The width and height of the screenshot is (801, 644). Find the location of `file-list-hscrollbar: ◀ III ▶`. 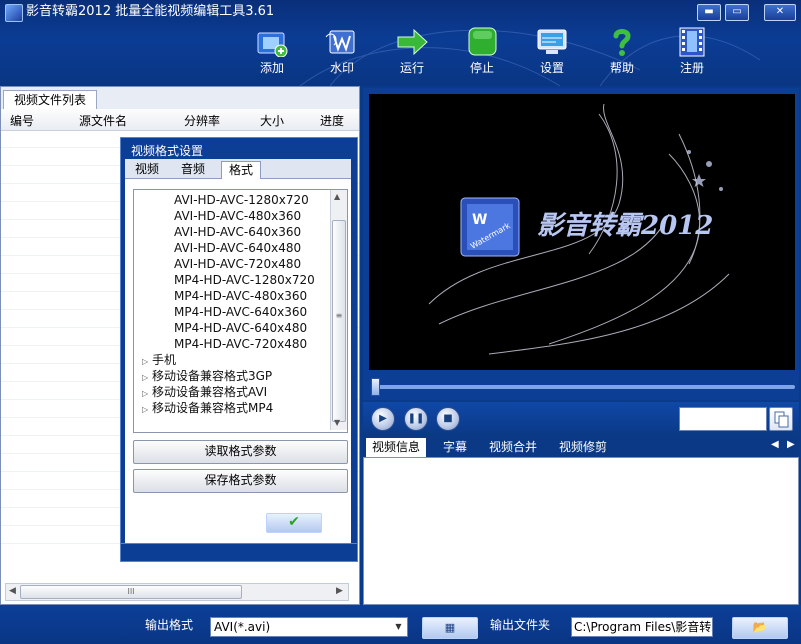

file-list-hscrollbar: ◀ III ▶ is located at coordinates (177, 592).